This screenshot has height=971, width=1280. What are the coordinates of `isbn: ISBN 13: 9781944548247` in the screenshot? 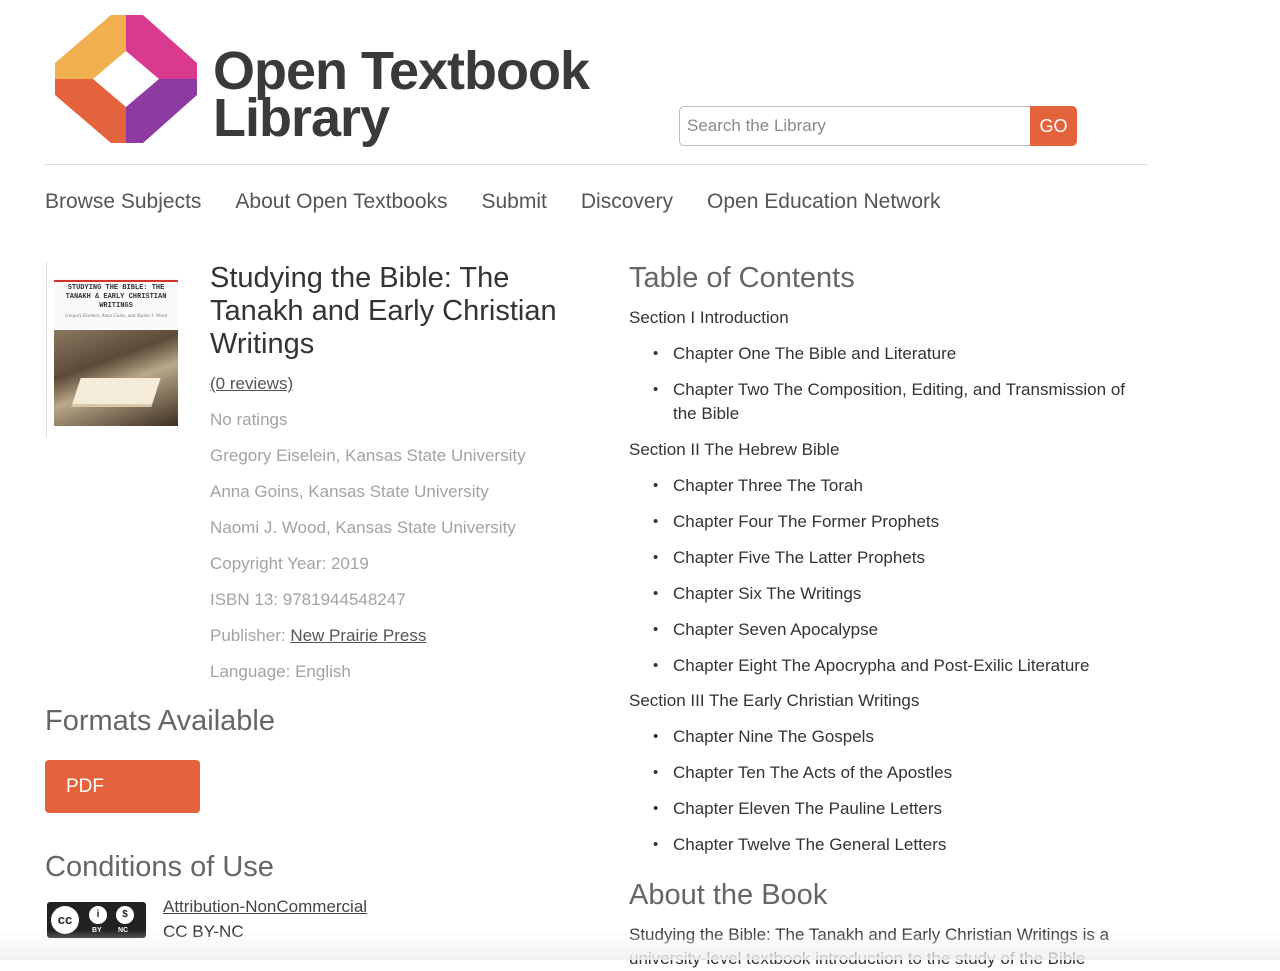 It's located at (308, 599).